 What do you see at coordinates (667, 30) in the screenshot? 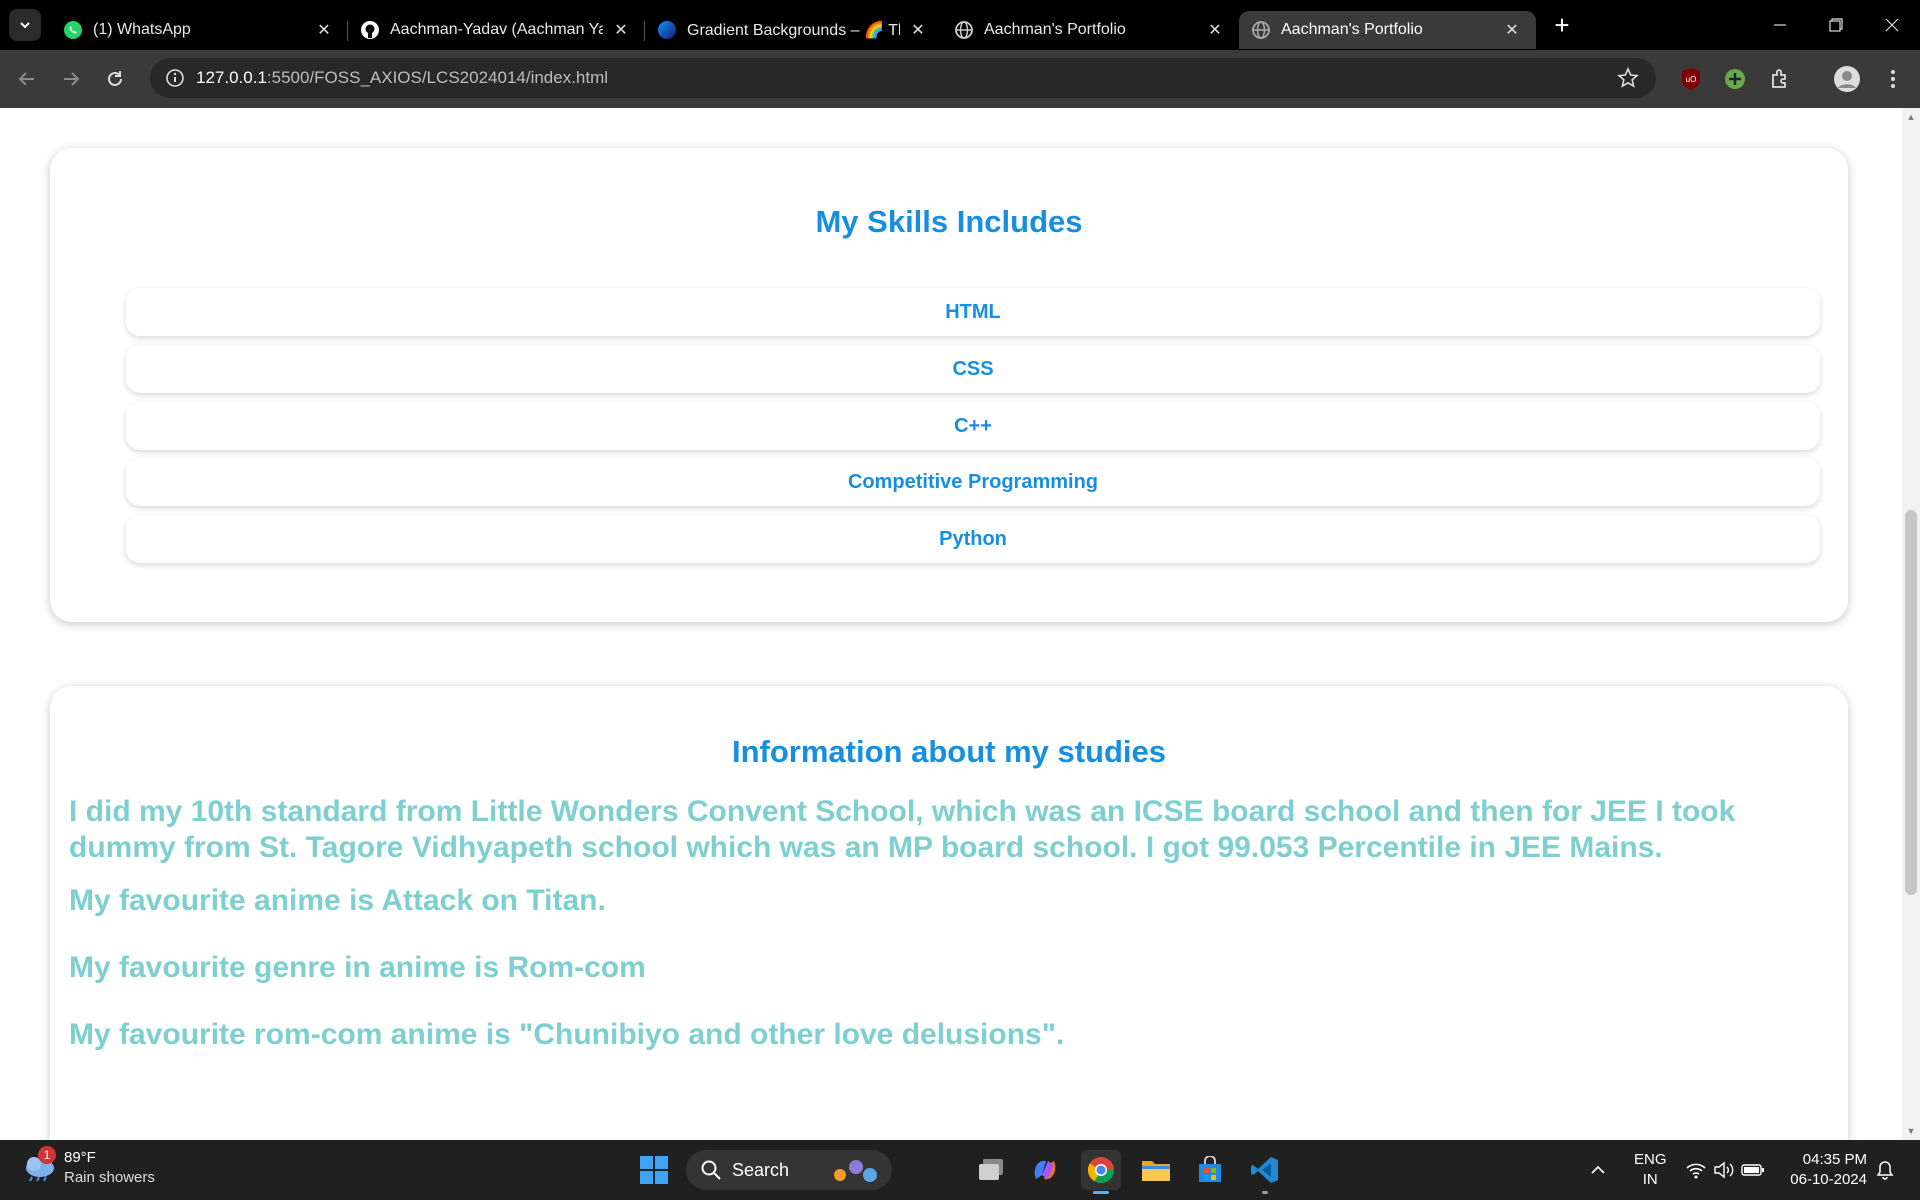
I see `gradient-icon` at bounding box center [667, 30].